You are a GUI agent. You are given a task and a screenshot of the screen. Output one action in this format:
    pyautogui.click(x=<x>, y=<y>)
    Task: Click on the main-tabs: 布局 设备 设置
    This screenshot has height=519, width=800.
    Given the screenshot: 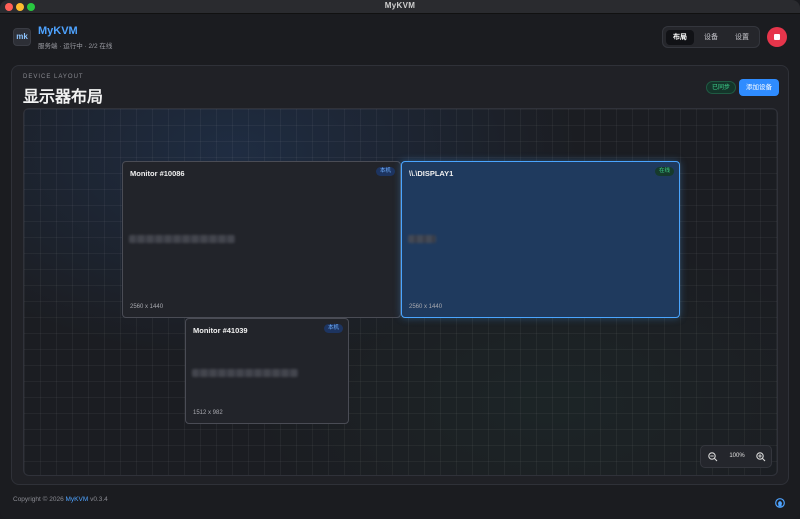 What is the action you would take?
    pyautogui.click(x=711, y=37)
    